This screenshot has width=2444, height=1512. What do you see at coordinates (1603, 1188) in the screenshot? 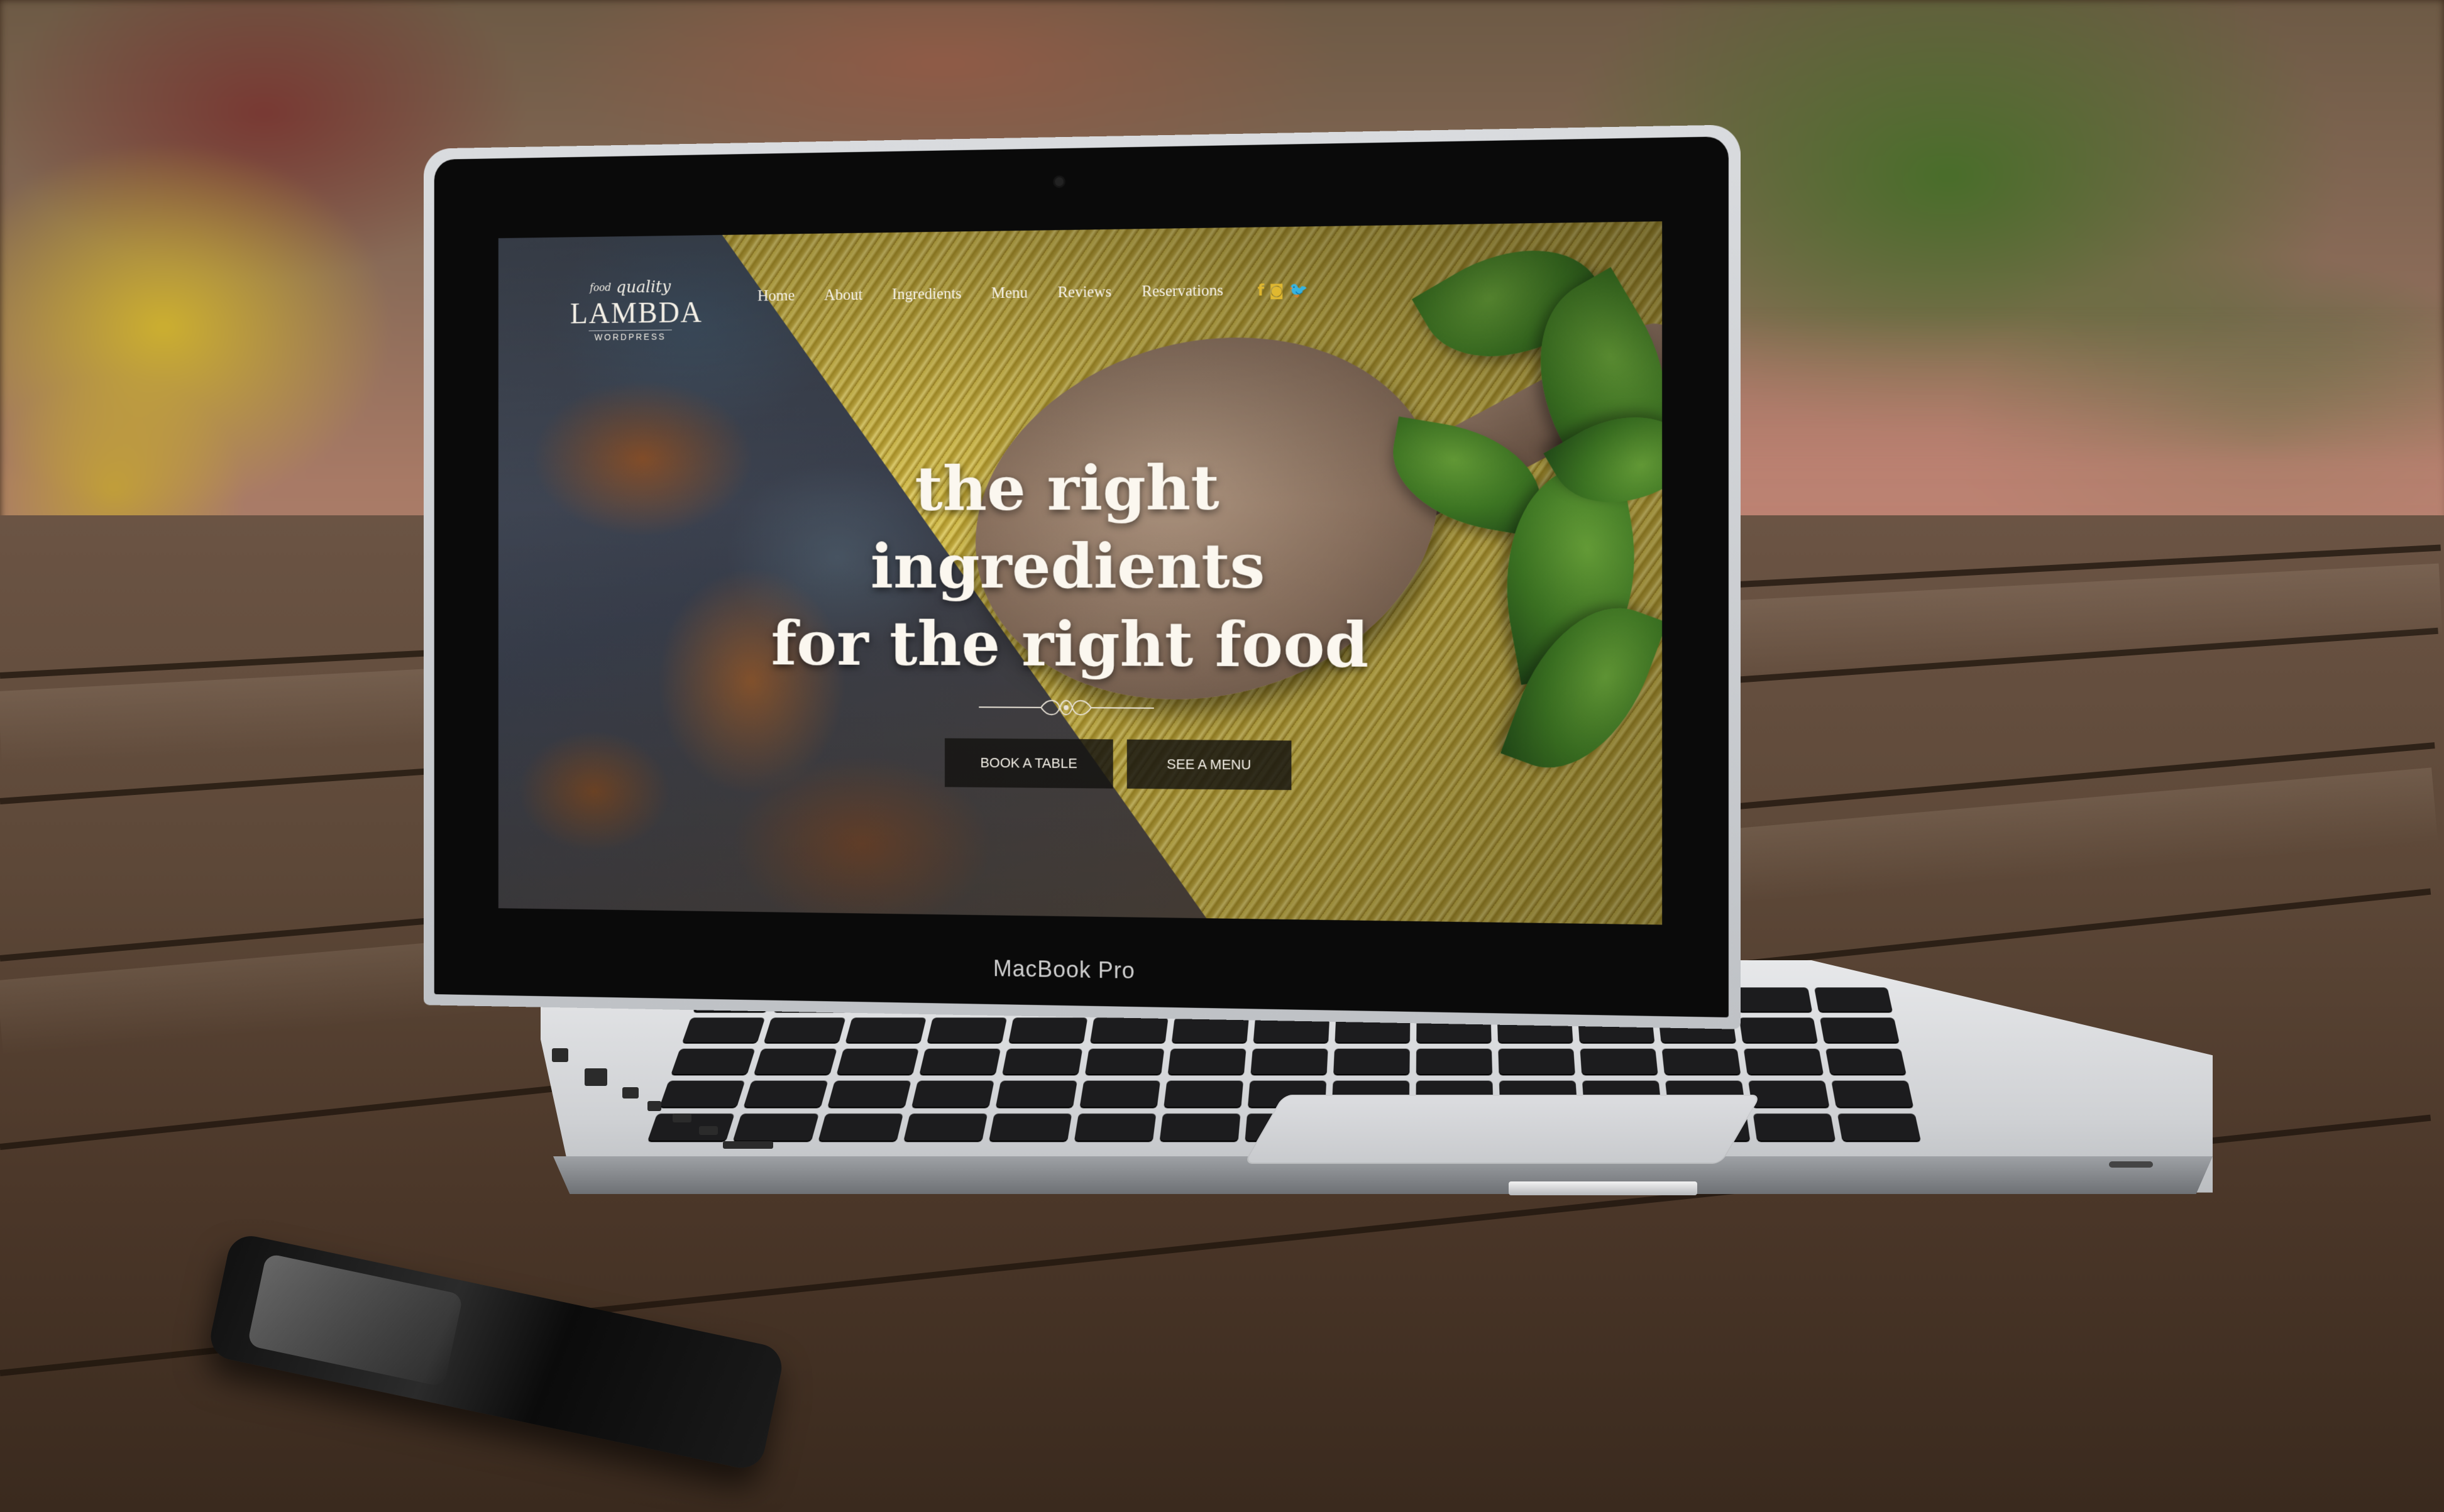
I see `lid-notch` at bounding box center [1603, 1188].